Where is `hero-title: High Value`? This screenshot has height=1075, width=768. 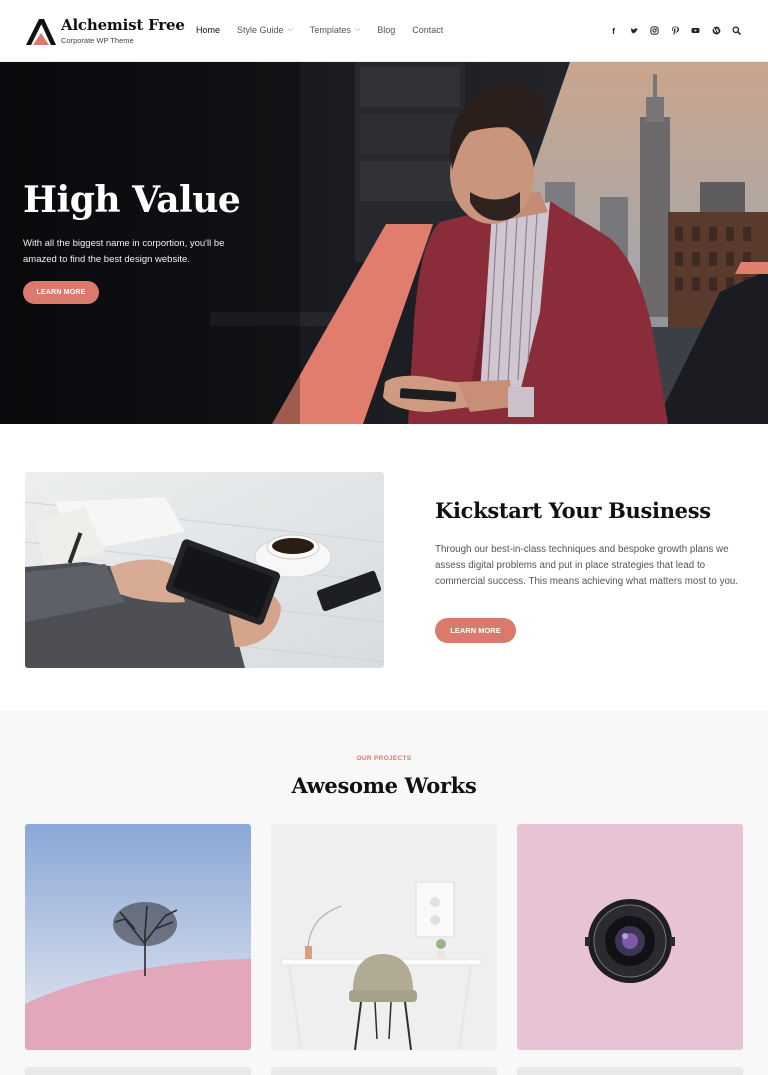 hero-title: High Value is located at coordinates (132, 200).